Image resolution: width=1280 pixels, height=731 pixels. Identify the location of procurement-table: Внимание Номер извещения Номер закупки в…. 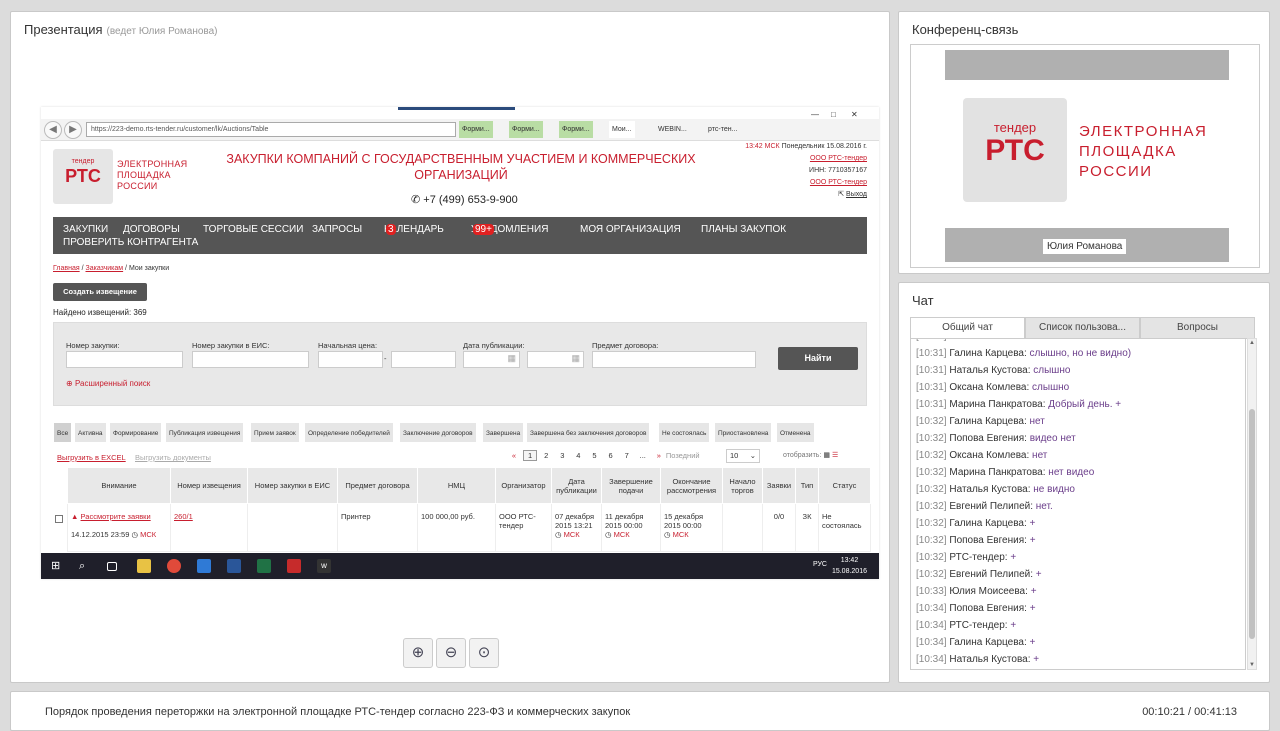
(469, 509).